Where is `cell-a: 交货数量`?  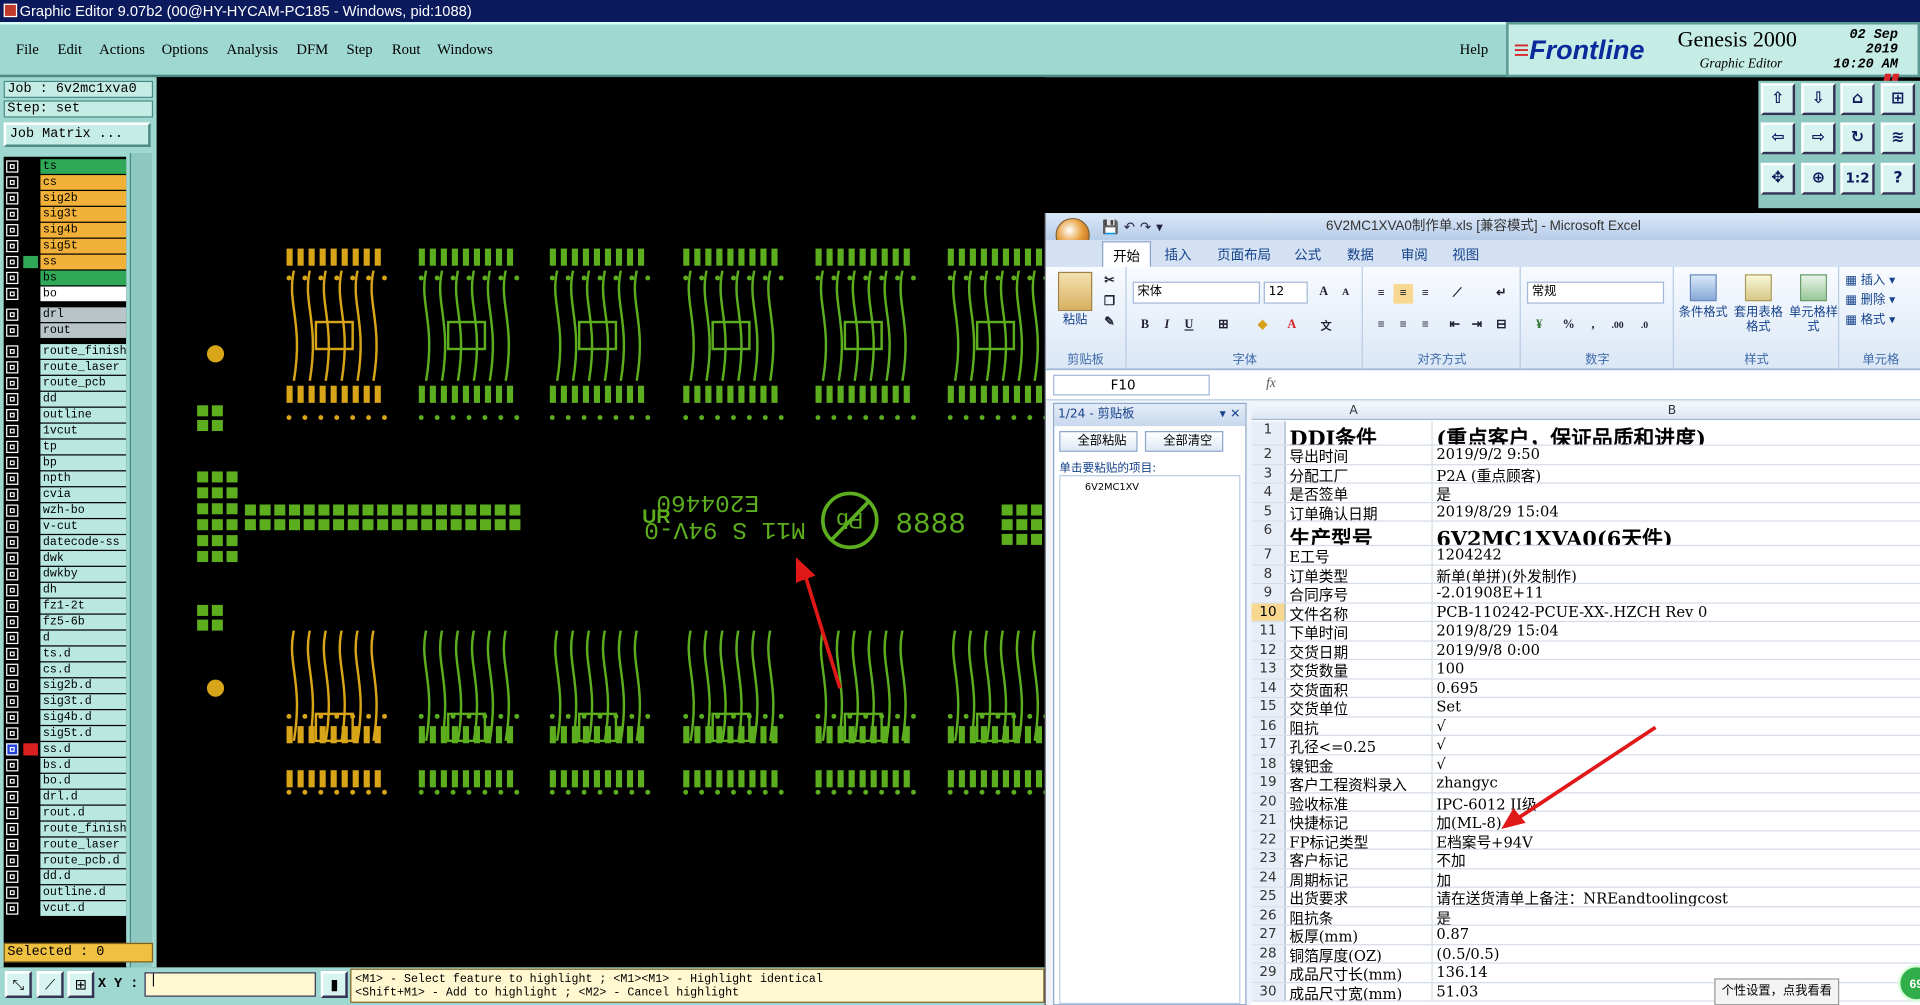
cell-a: 交货数量 is located at coordinates (1360, 669).